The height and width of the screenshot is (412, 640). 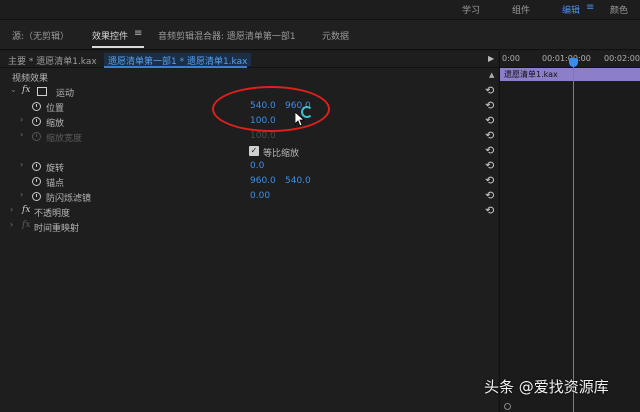 What do you see at coordinates (320, 10) in the screenshot?
I see `workspaces-bar: 学习 组件 编辑 ≡ 颜色` at bounding box center [320, 10].